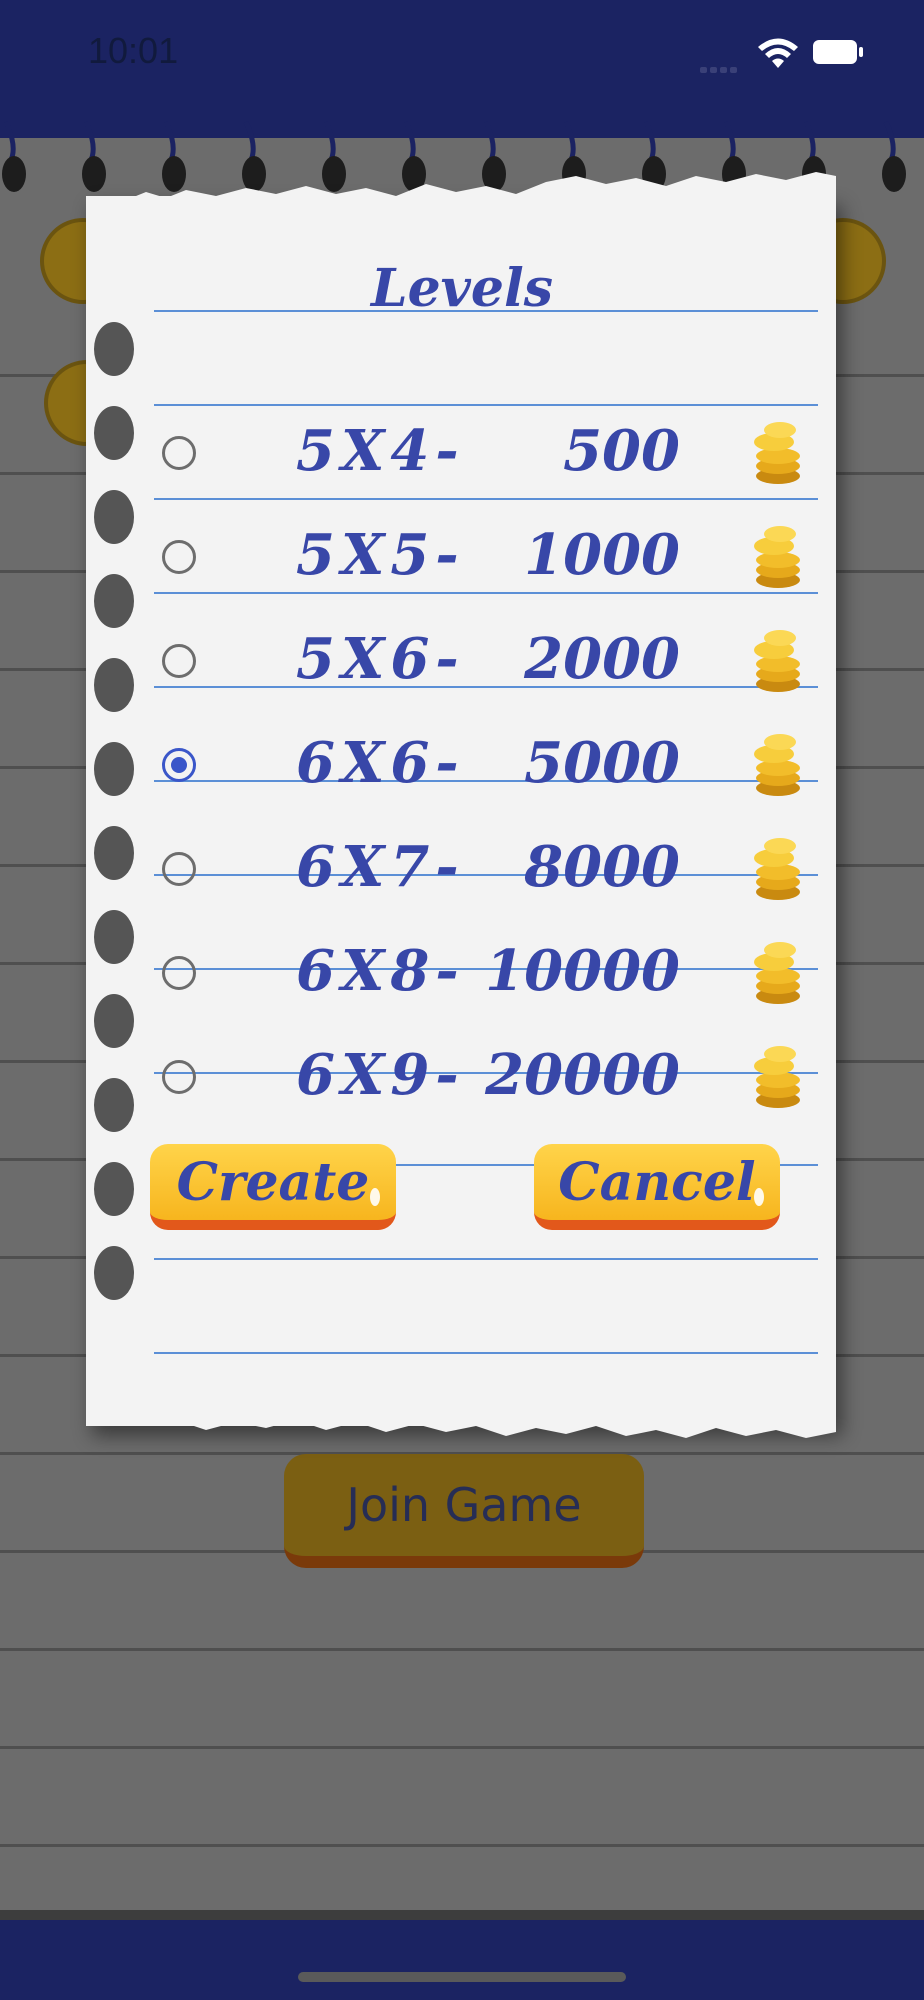 This screenshot has width=924, height=2000. Describe the element at coordinates (133, 50) in the screenshot. I see `status-time: 10:01` at that location.